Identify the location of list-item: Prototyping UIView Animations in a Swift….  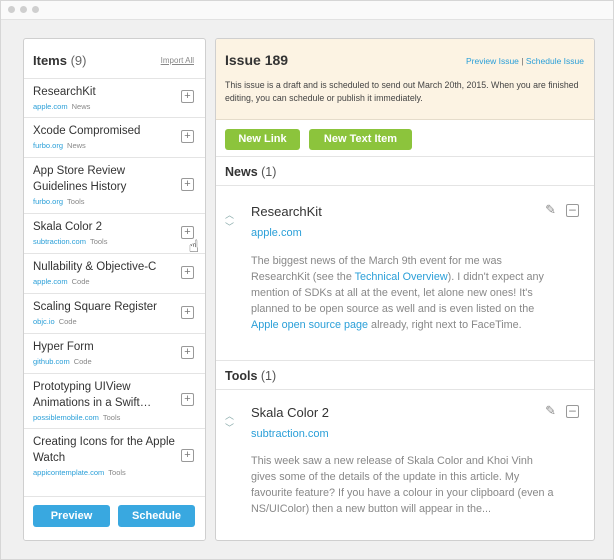
(114, 401).